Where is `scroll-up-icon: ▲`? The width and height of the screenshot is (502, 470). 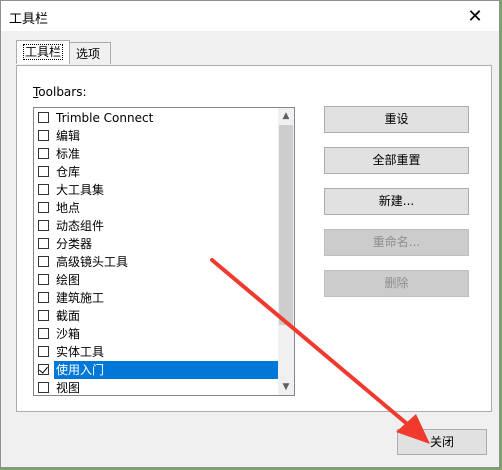 scroll-up-icon: ▲ is located at coordinates (286, 116).